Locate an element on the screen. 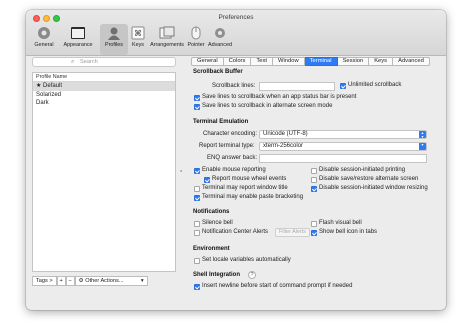  report-type-combobox: xterm-256color ▾ is located at coordinates (343, 146).